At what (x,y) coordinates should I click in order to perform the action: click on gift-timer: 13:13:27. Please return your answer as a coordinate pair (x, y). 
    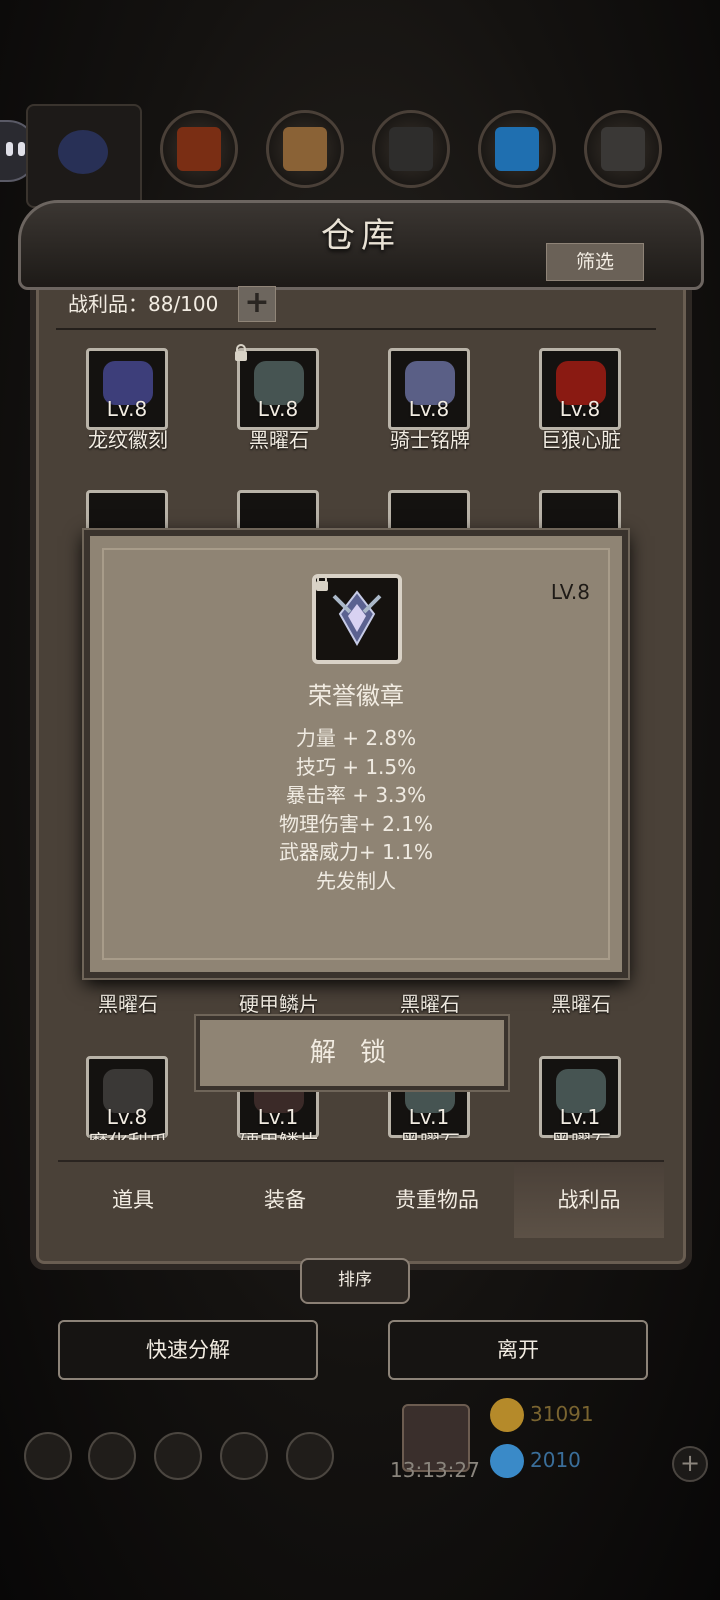
    Looking at the image, I should click on (435, 1470).